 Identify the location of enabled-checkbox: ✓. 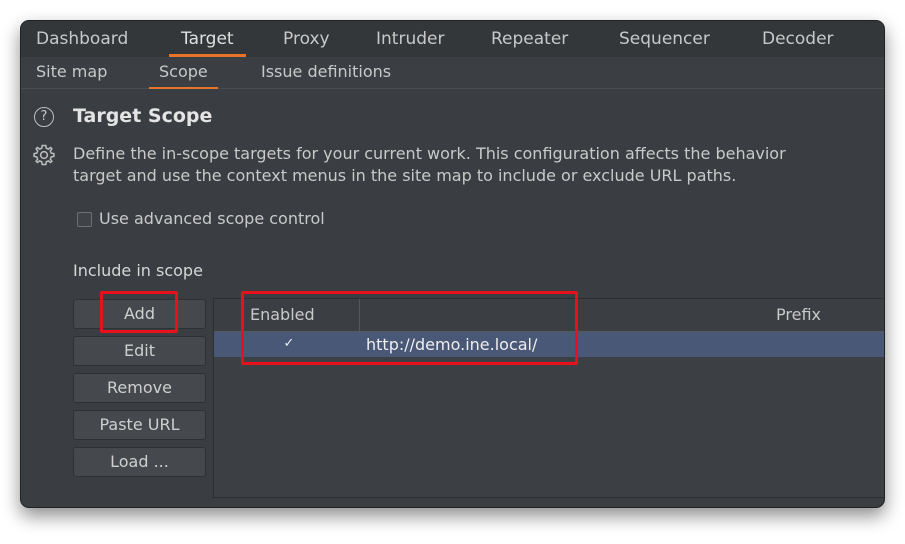
(289, 344).